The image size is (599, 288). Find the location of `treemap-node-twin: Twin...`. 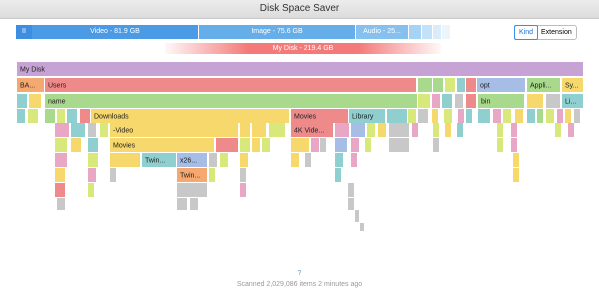

treemap-node-twin: Twin... is located at coordinates (159, 160).